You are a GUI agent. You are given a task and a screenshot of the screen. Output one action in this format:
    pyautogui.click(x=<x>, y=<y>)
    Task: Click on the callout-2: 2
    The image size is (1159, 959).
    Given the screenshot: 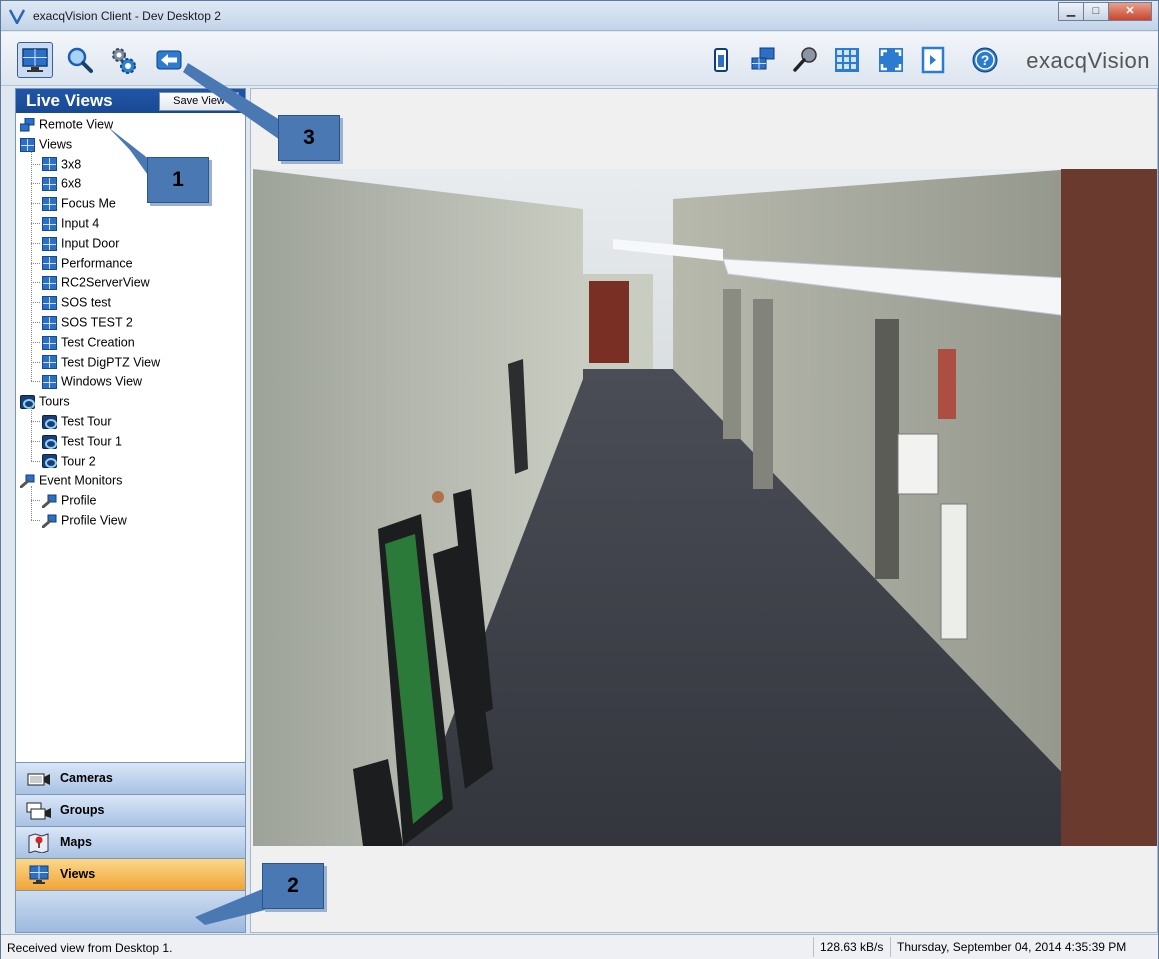 What is the action you would take?
    pyautogui.click(x=293, y=886)
    